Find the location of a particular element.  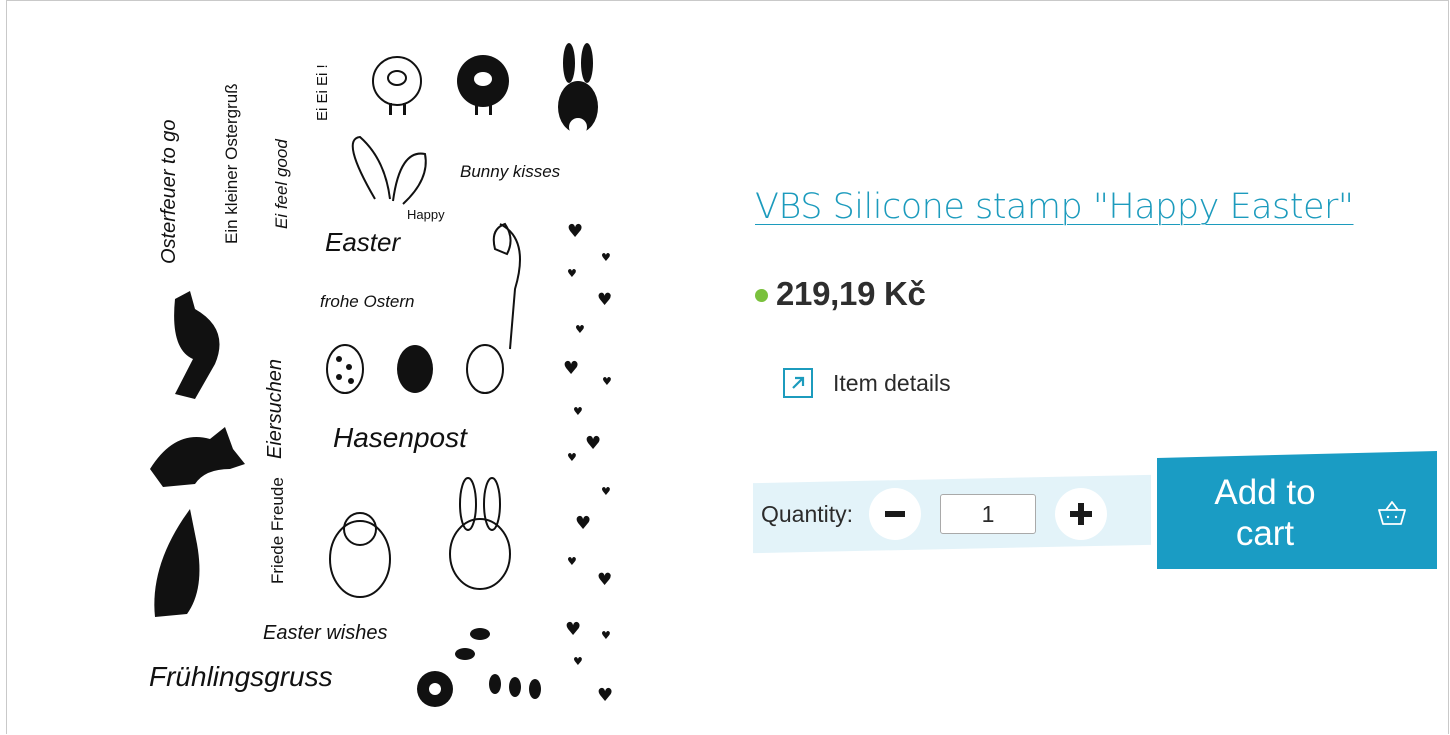

bunny-face-icon is located at coordinates (480, 533).